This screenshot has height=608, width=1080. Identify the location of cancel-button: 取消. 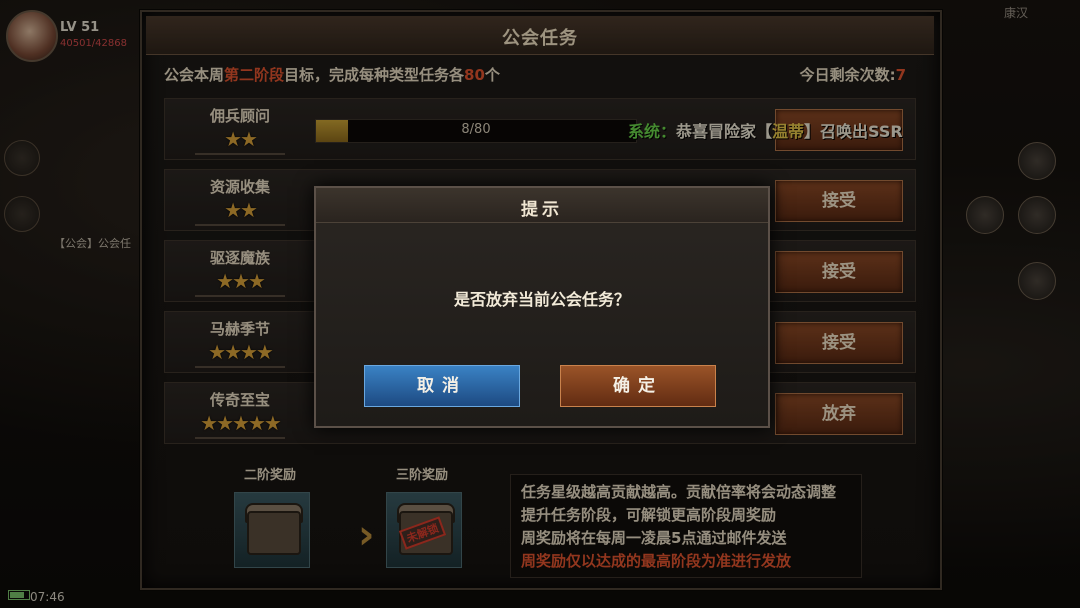
(442, 386).